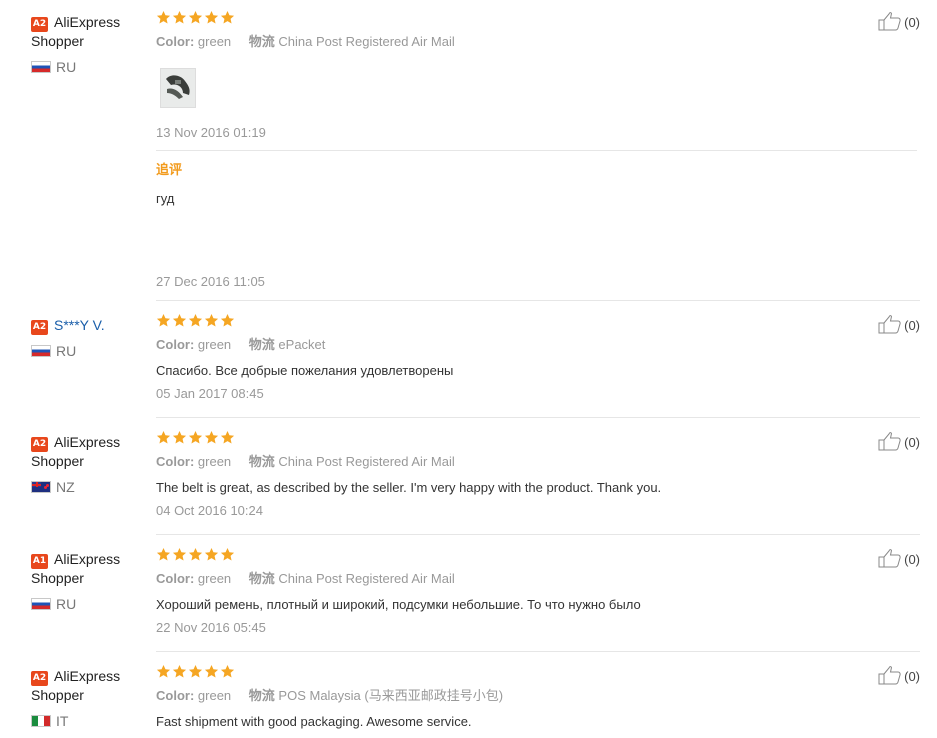 The height and width of the screenshot is (738, 937). What do you see at coordinates (90, 337) in the screenshot?
I see `reviewer-info: A2 S***Y V. RU` at bounding box center [90, 337].